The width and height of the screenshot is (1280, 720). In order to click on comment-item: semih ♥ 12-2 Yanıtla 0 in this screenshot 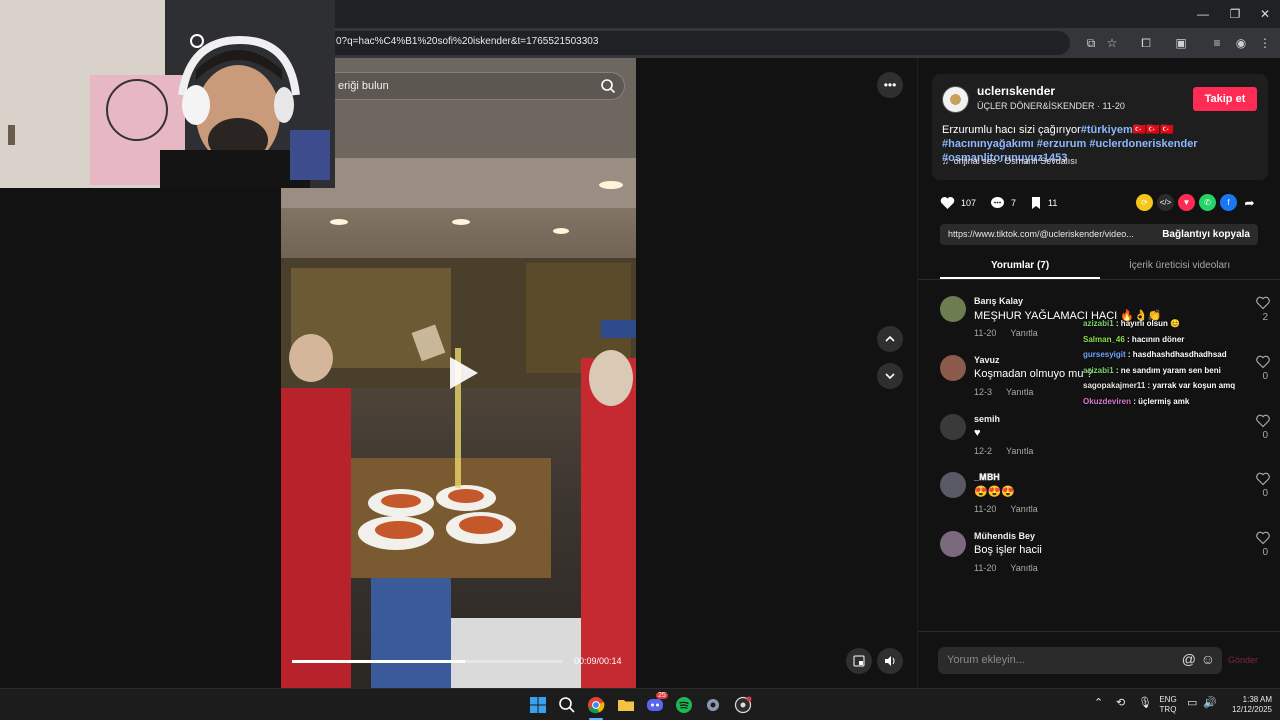, I will do `click(1105, 440)`.